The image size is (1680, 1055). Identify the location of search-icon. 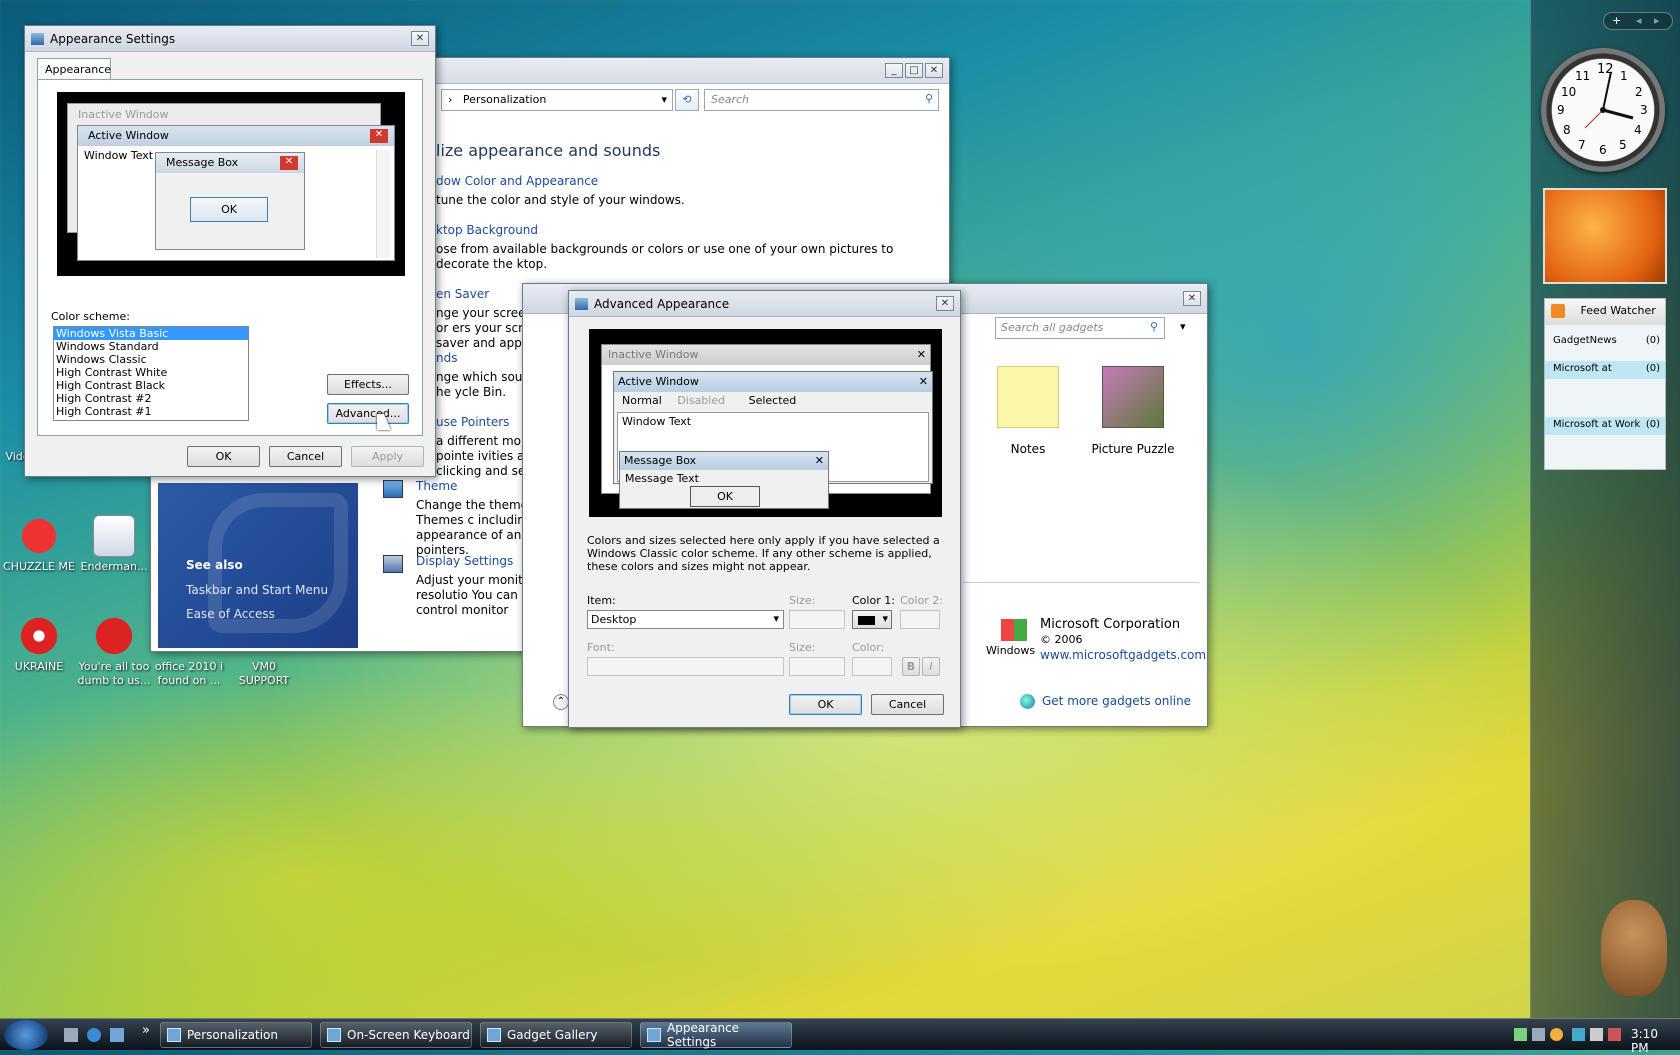
(1556, 1034).